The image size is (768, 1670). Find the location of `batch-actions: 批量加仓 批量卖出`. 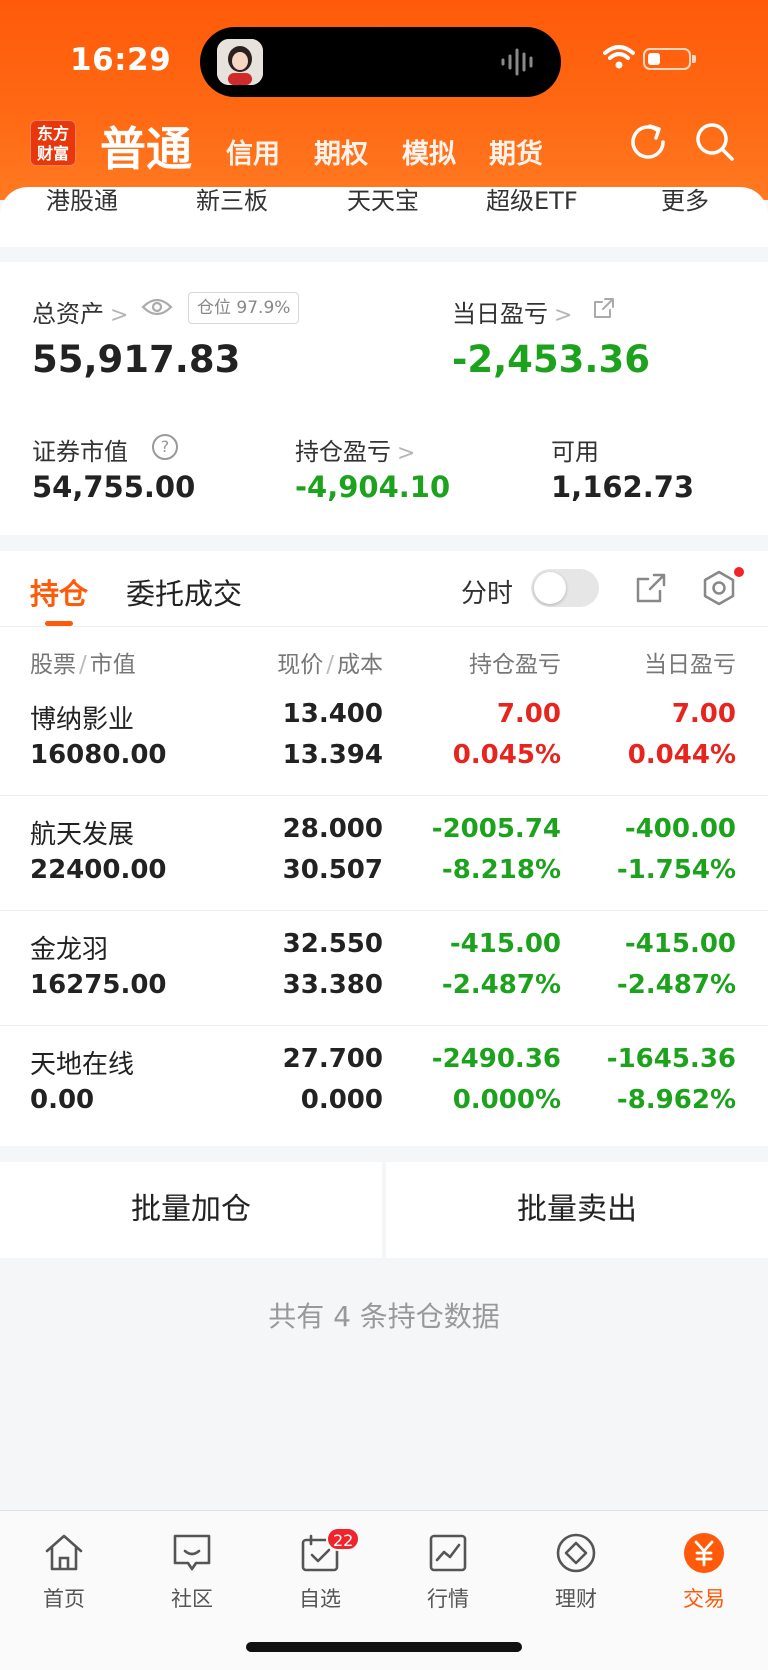

batch-actions: 批量加仓 批量卖出 is located at coordinates (384, 1210).